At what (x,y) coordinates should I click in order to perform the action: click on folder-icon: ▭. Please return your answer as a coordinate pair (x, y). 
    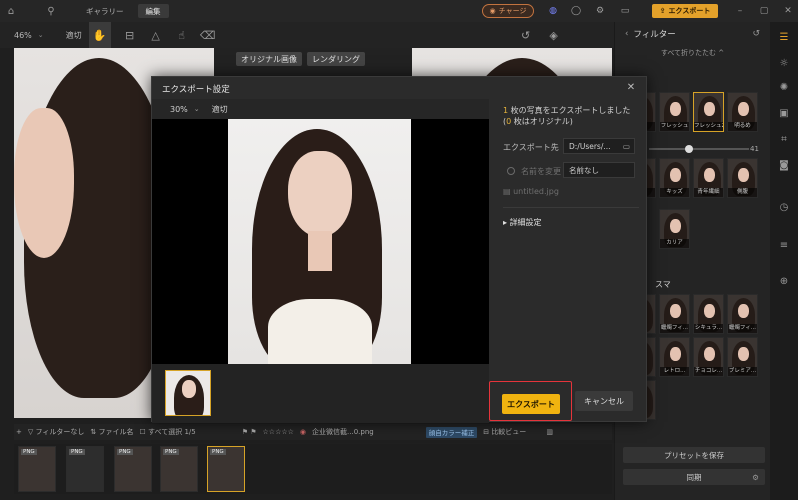
    Looking at the image, I should click on (626, 146).